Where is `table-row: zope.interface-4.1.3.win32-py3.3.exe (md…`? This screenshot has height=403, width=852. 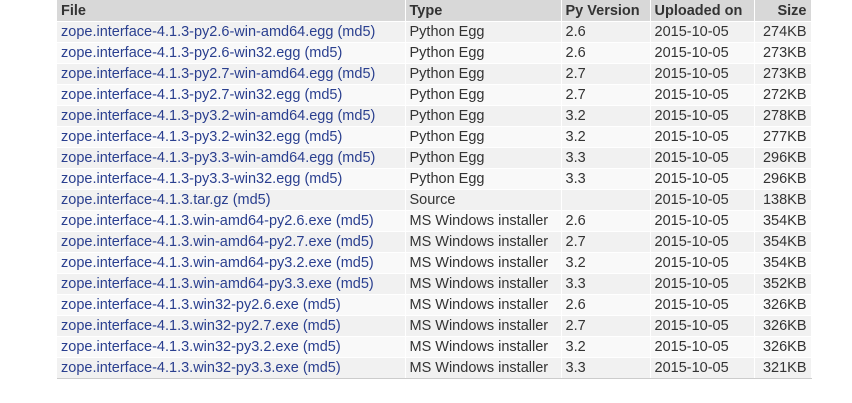
table-row: zope.interface-4.1.3.win32-py3.3.exe (md… is located at coordinates (434, 368).